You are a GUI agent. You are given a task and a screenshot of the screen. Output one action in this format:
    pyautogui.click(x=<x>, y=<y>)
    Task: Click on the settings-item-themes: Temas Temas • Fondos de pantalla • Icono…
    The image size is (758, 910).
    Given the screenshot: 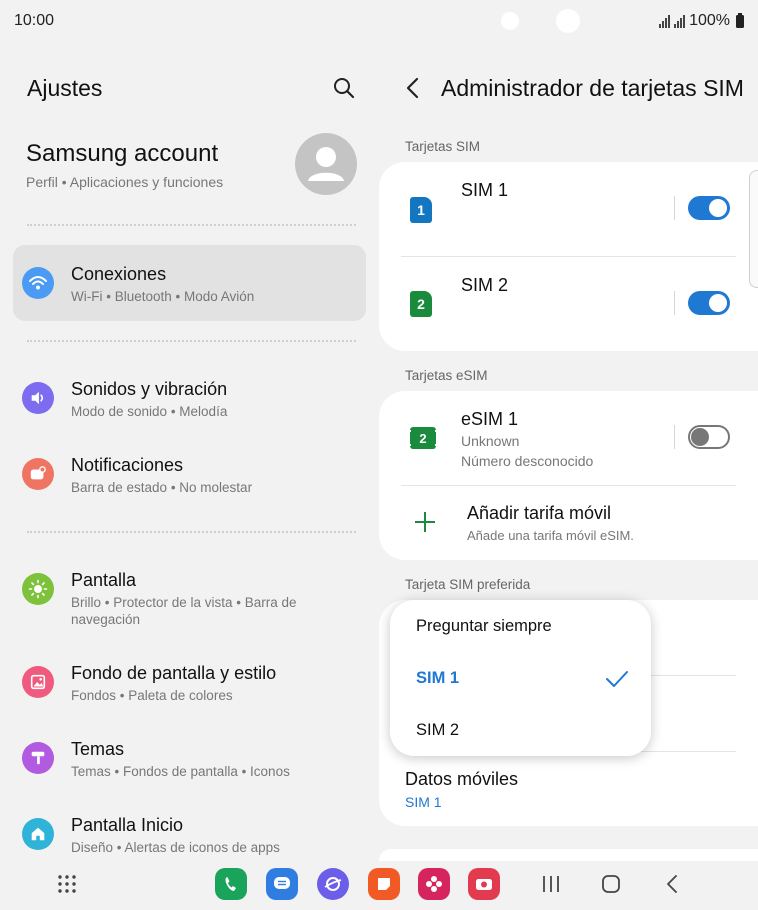 What is the action you would take?
    pyautogui.click(x=189, y=758)
    